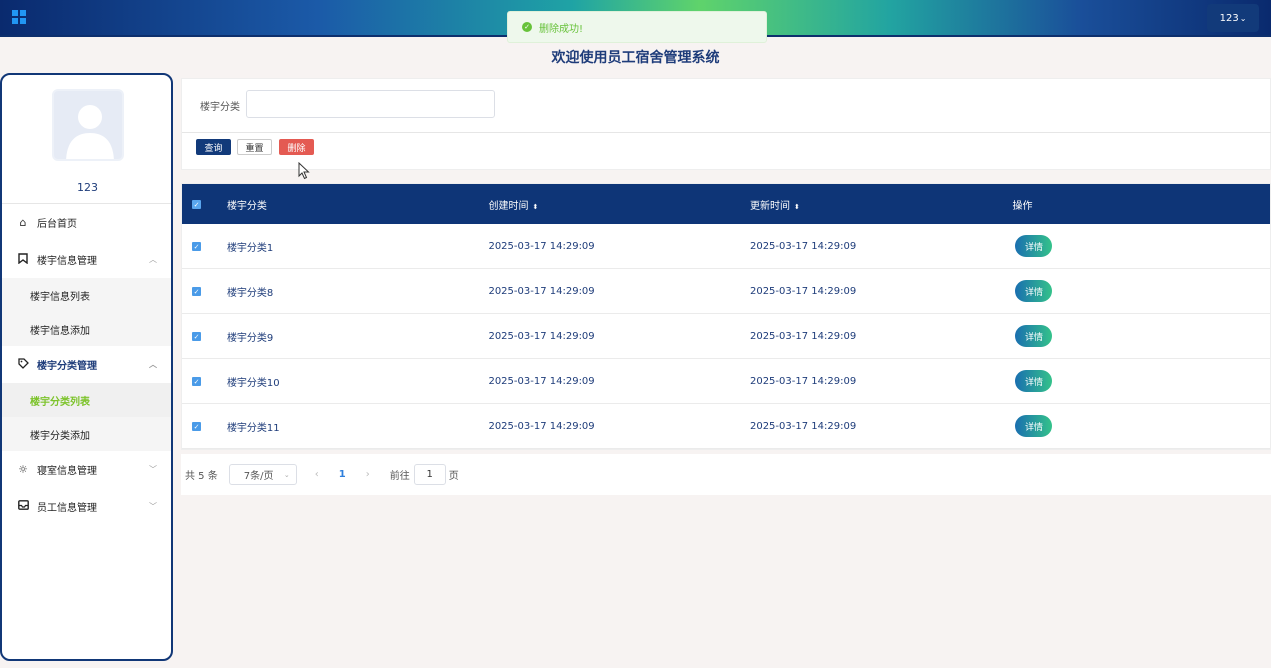 This screenshot has width=1271, height=668. Describe the element at coordinates (317, 474) in the screenshot. I see `prev-page-button: ‹` at that location.